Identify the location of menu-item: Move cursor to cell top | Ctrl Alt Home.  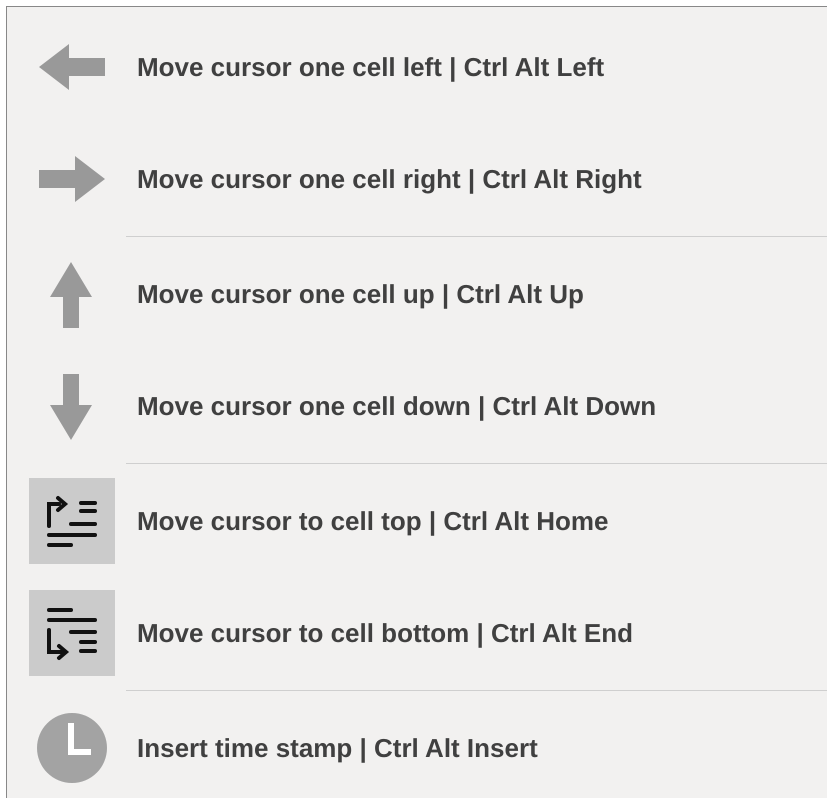
(417, 521).